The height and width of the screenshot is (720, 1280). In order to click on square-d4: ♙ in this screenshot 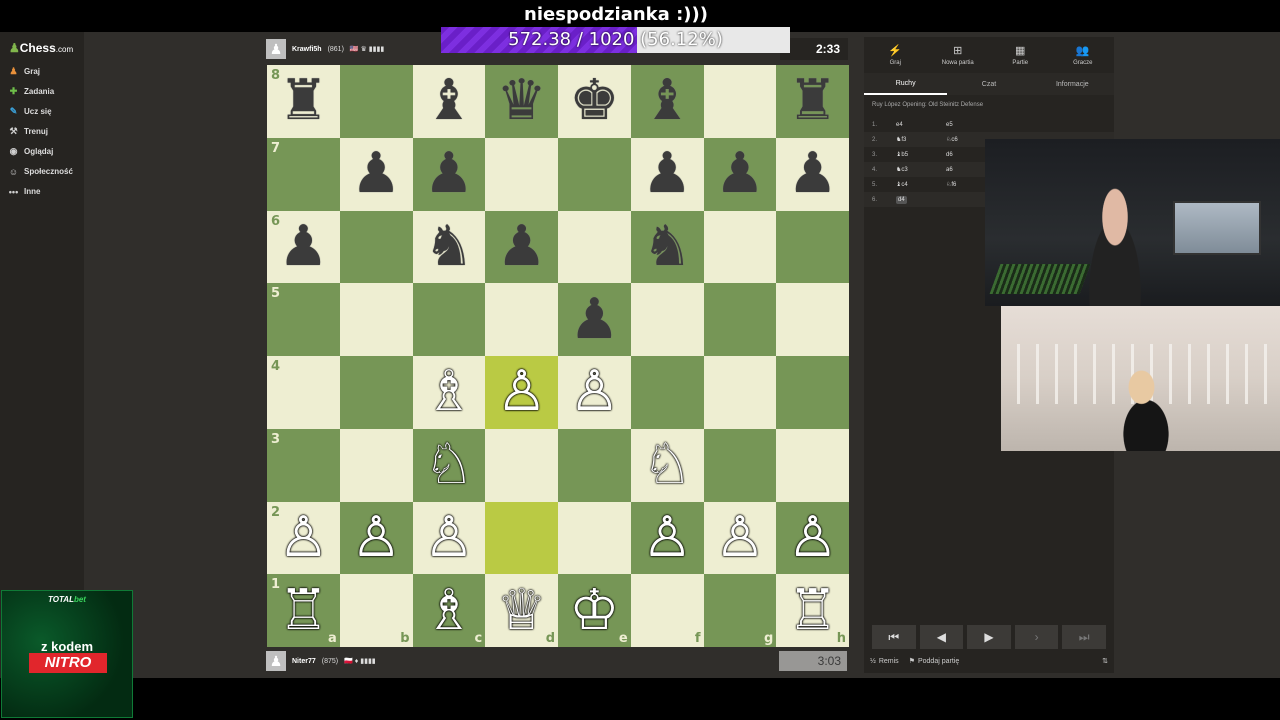, I will do `click(521, 392)`.